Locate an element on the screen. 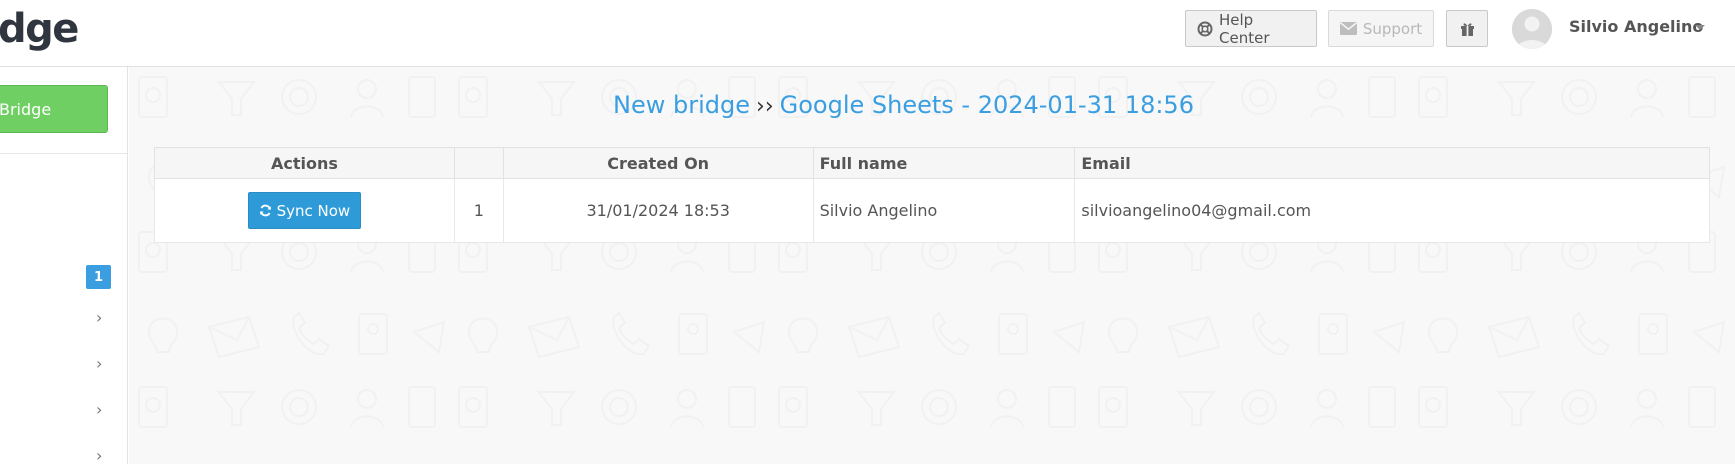  gift-icon is located at coordinates (1467, 28).